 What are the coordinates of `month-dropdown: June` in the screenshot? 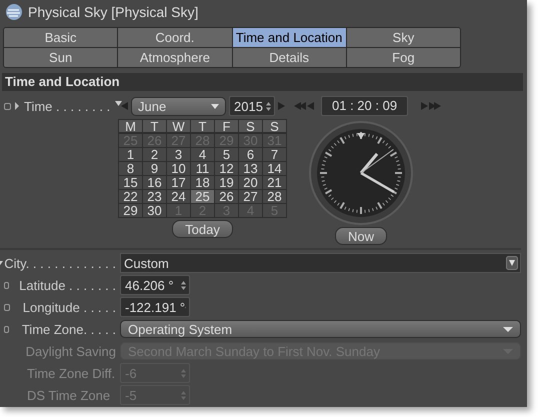 It's located at (178, 106).